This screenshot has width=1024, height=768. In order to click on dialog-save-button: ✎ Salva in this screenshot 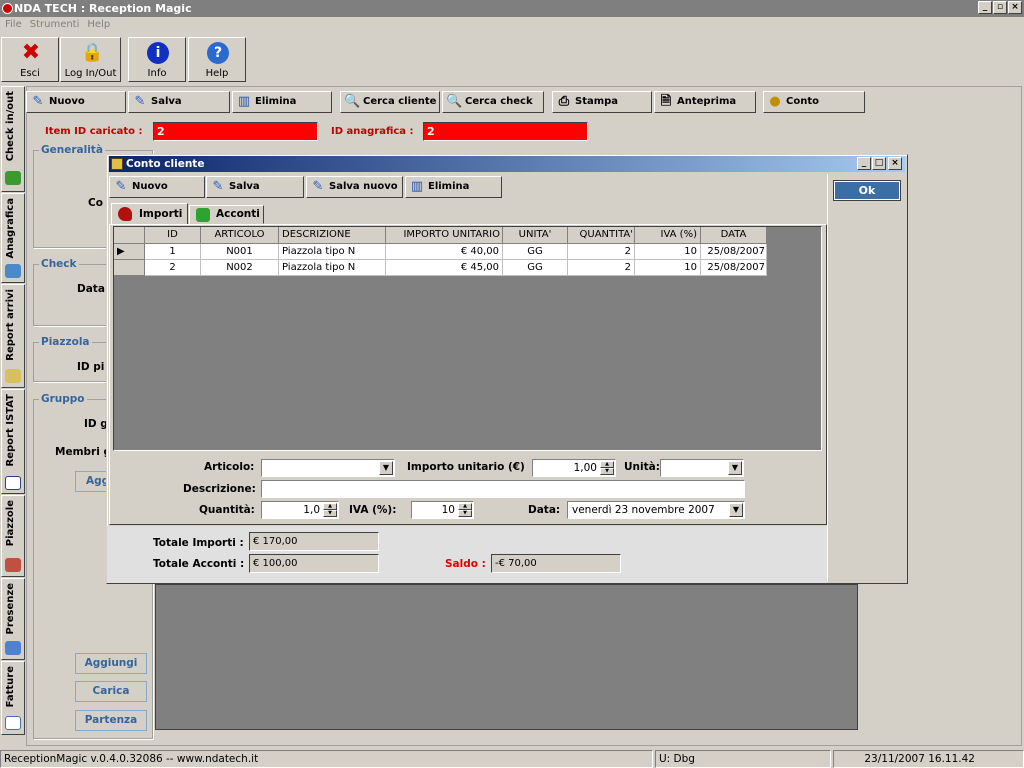, I will do `click(255, 187)`.